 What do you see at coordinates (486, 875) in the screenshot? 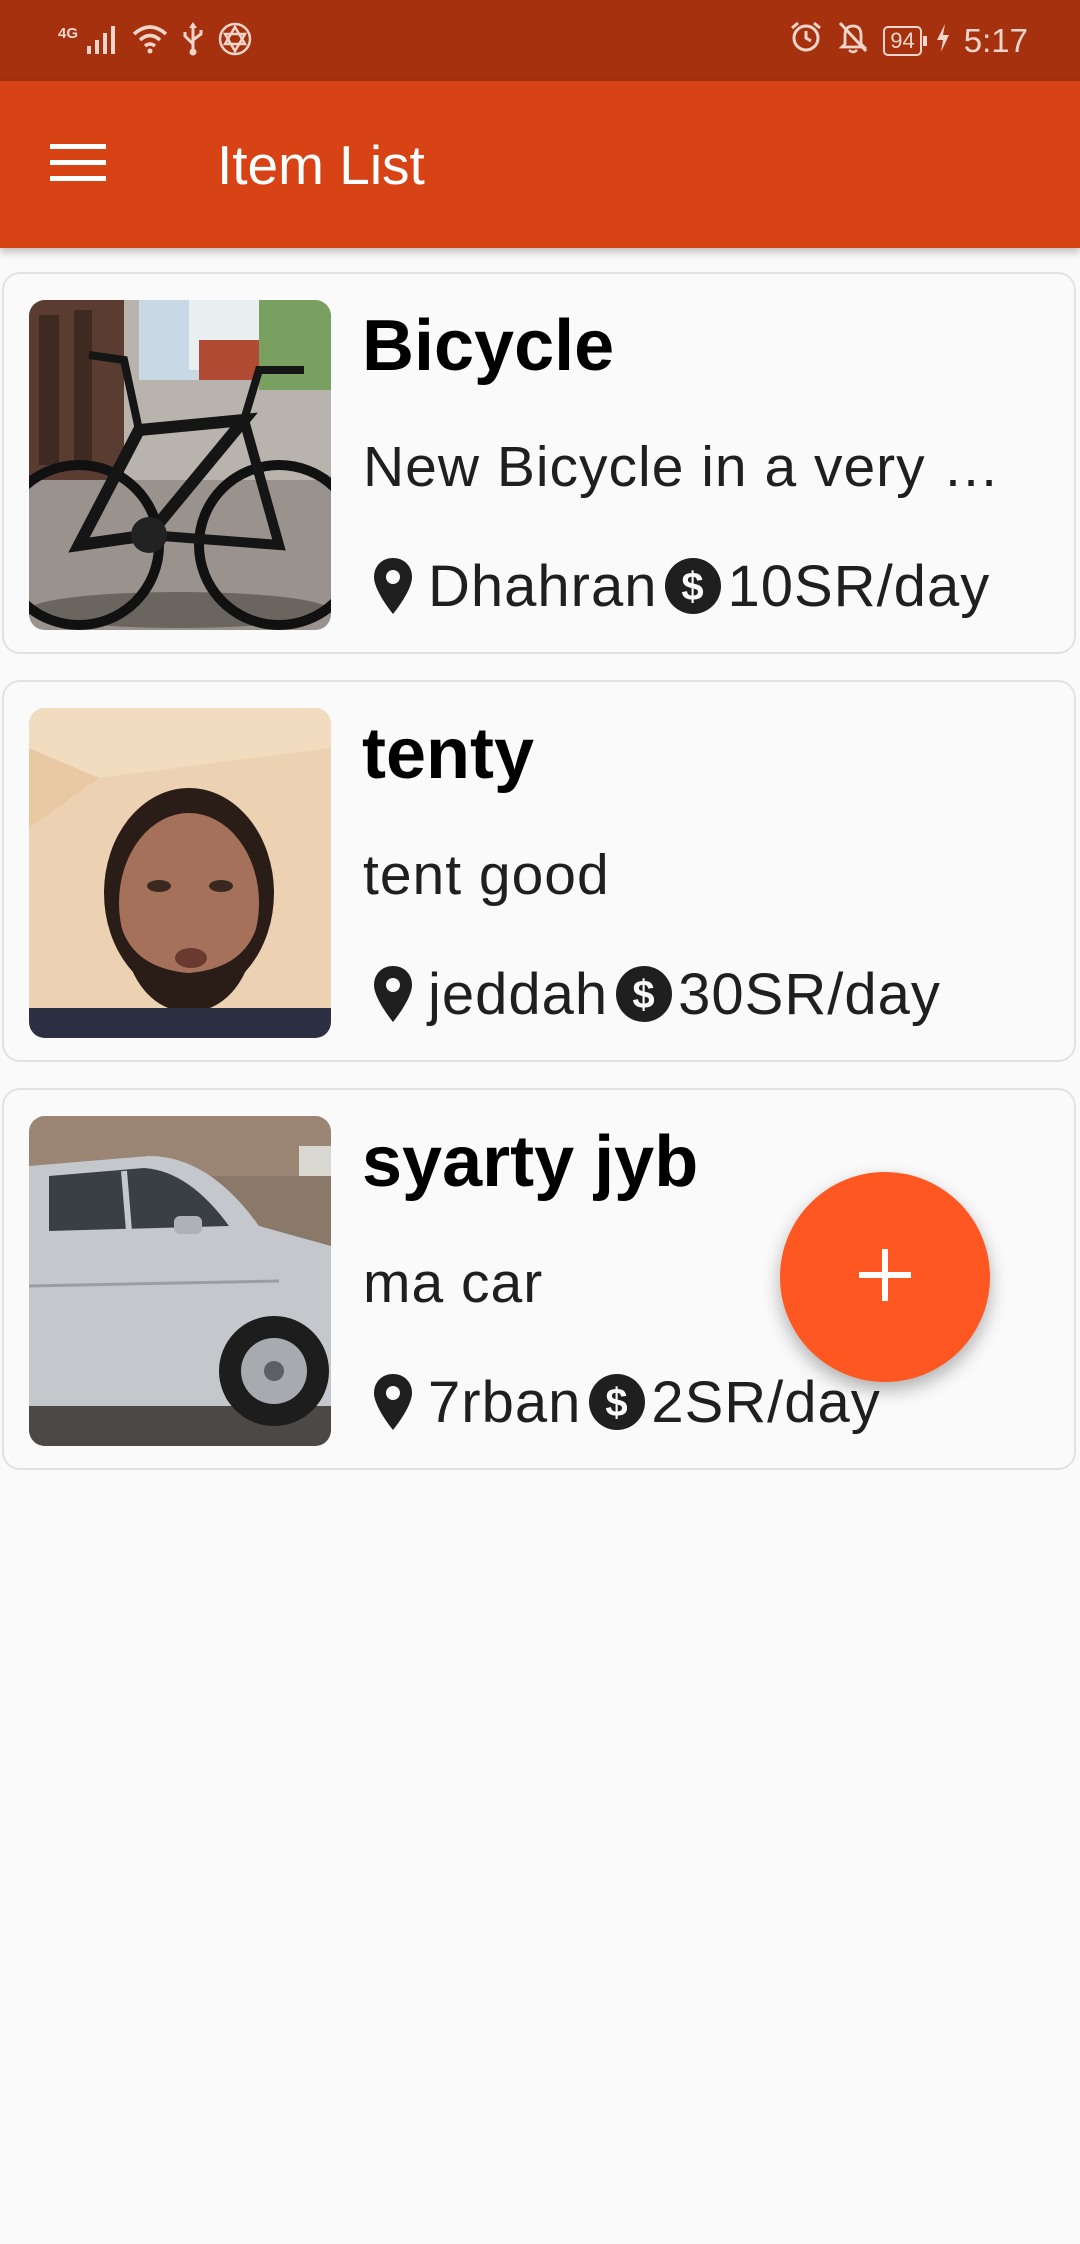
I see `item-description: tent good` at bounding box center [486, 875].